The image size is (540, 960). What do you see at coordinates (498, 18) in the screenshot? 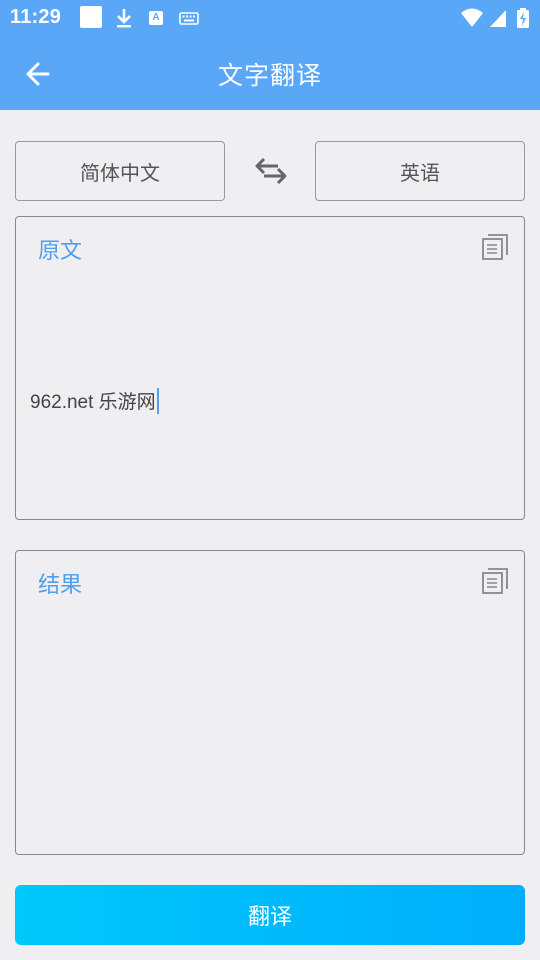
I see `signal-icon` at bounding box center [498, 18].